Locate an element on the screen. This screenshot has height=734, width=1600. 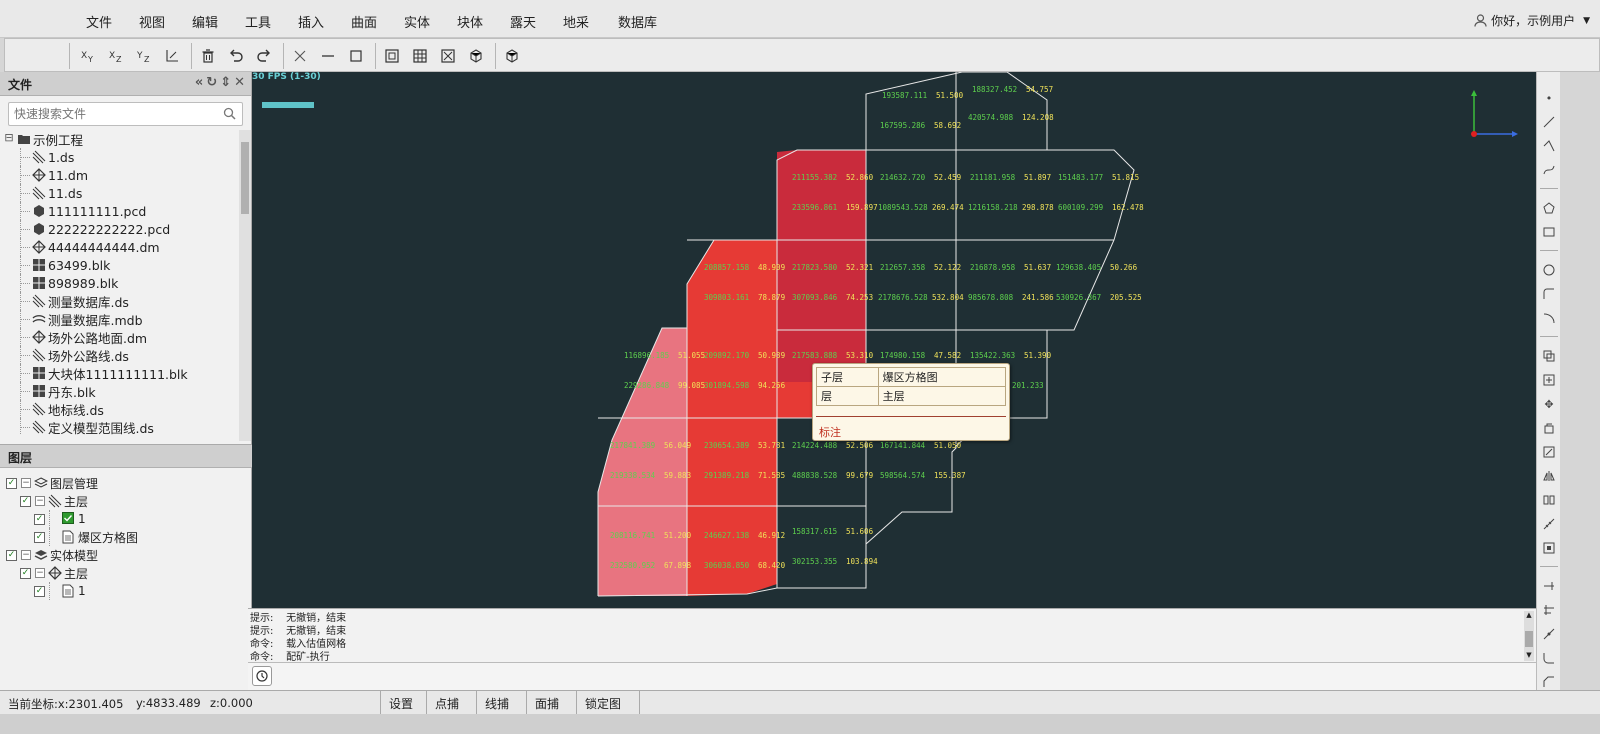
file-item: 地标线.ds is located at coordinates (122, 409).